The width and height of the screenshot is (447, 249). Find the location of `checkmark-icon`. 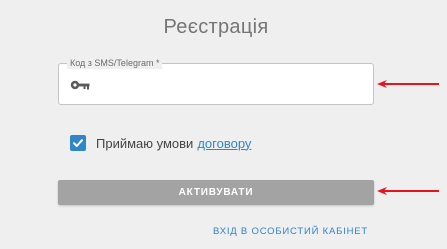

checkmark-icon is located at coordinates (78, 143).